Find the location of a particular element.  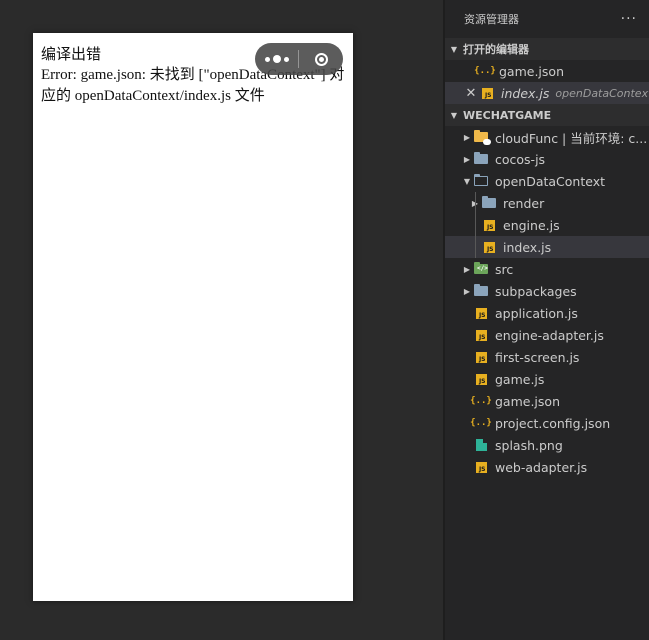

tree-item-web-adapter-js: JS web-adapter.js is located at coordinates (547, 467).